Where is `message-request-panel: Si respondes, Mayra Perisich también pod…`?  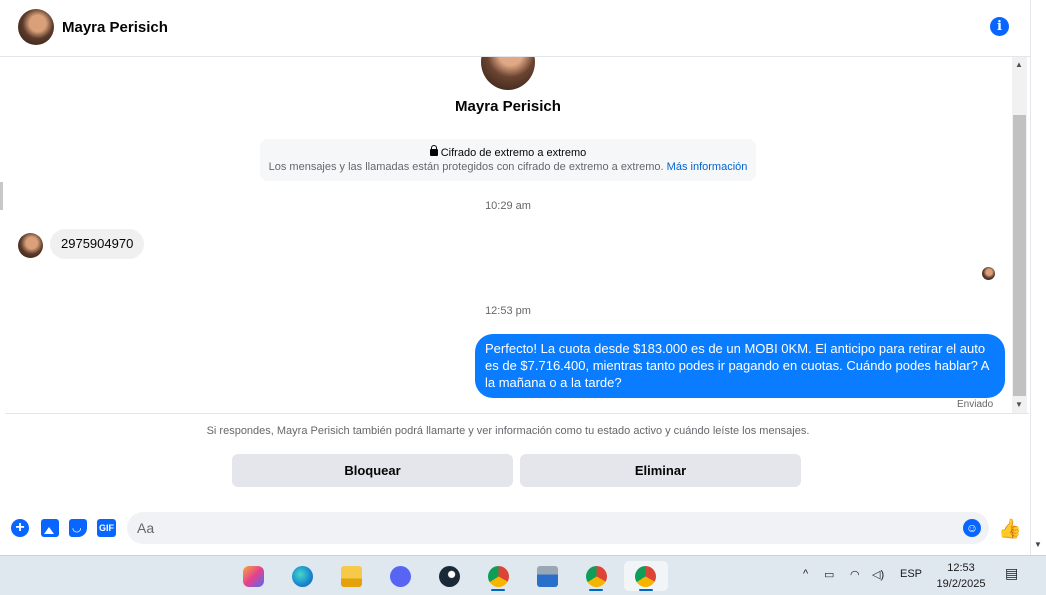
message-request-panel: Si respondes, Mayra Perisich también pod… is located at coordinates (517, 455).